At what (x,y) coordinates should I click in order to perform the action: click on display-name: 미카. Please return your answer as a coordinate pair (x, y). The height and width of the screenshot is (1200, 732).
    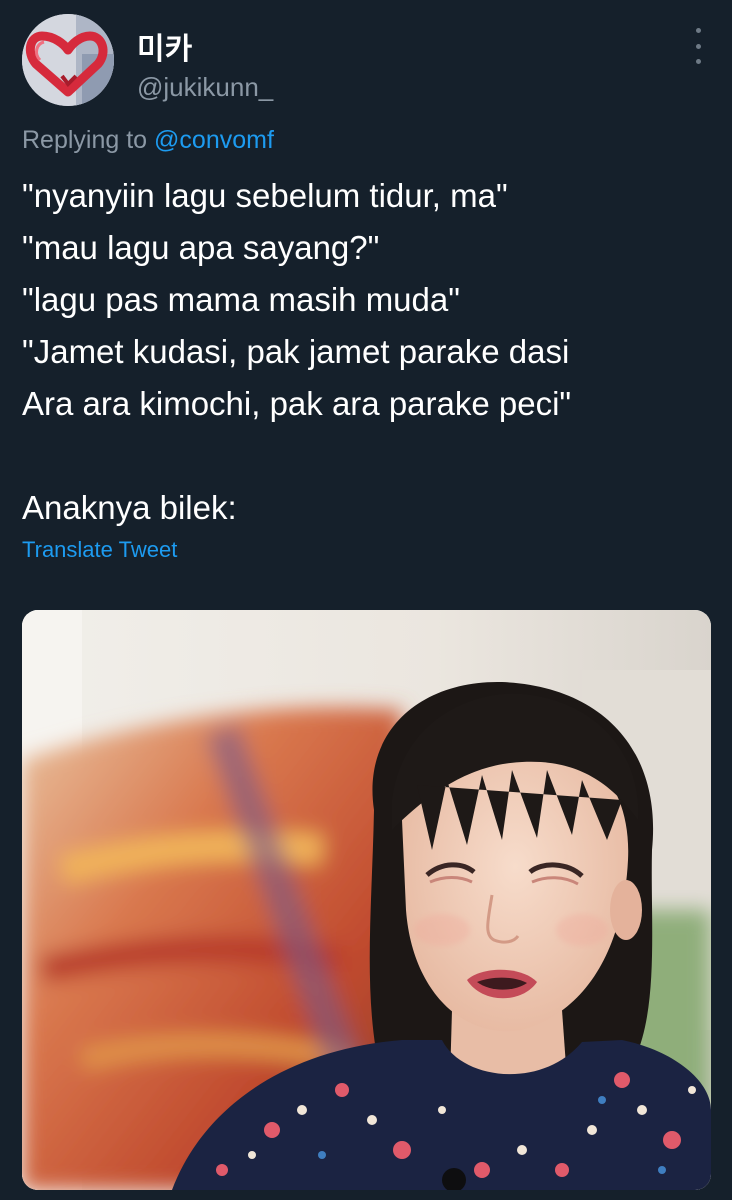
    Looking at the image, I should click on (164, 46).